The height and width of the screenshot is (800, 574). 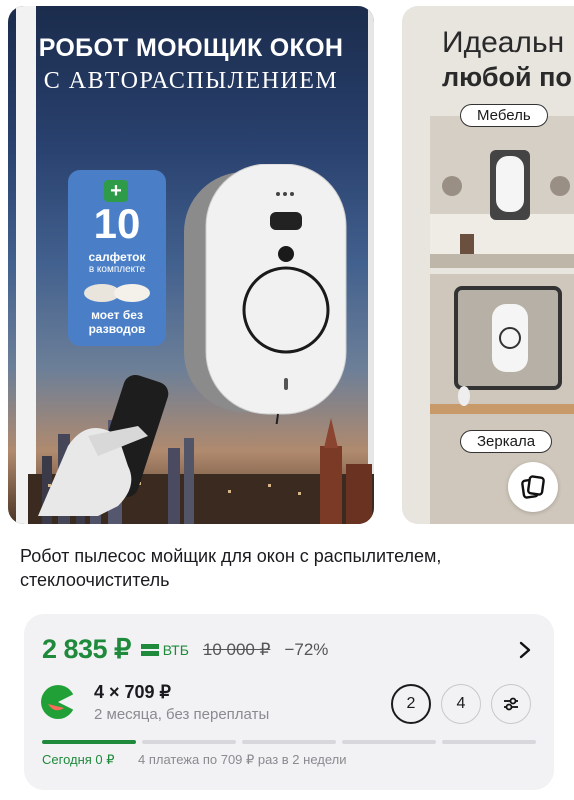 I want to click on old-price: 10 000 ₽, so click(x=236, y=649).